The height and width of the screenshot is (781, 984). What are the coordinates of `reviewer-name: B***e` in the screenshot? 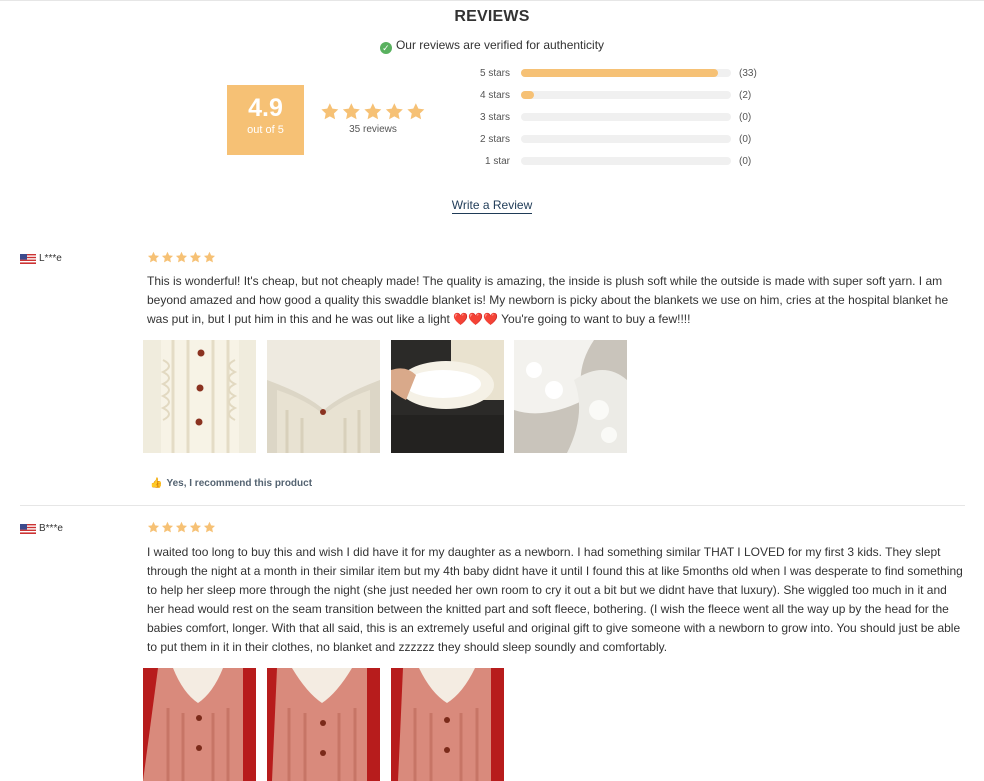 It's located at (51, 528).